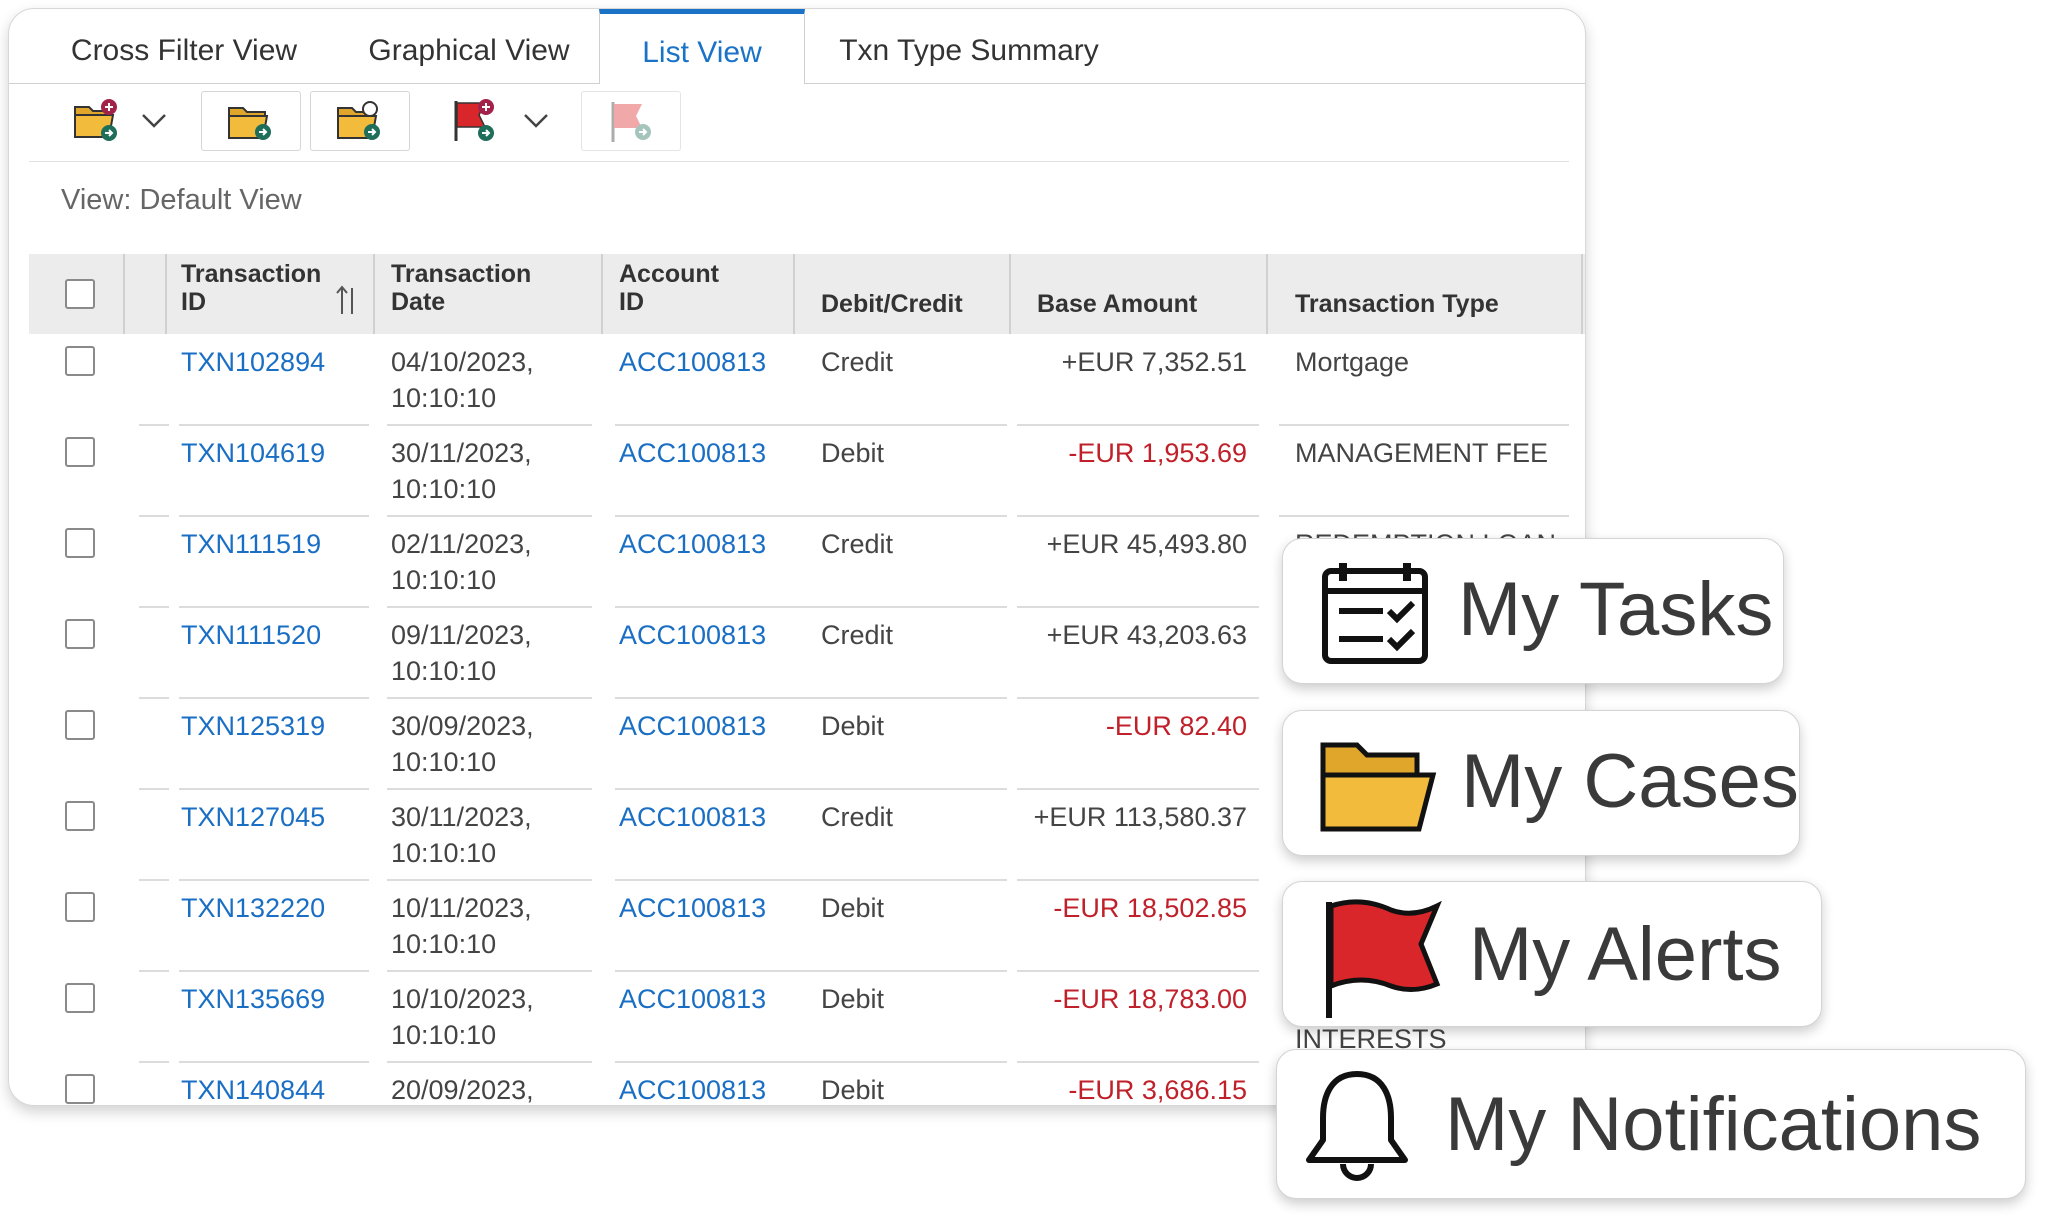  Describe the element at coordinates (892, 294) in the screenshot. I see `header-debit-credit: Debit/Credit` at that location.